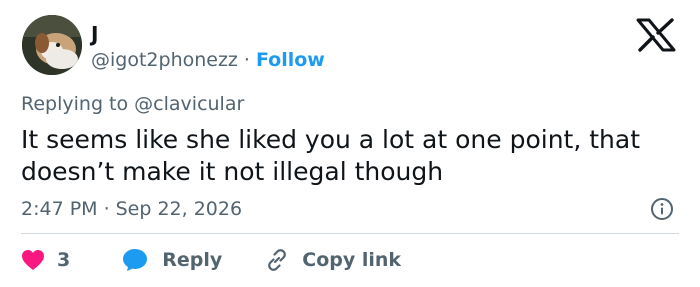 The image size is (700, 287). Describe the element at coordinates (192, 260) in the screenshot. I see `reply-label: Reply` at that location.